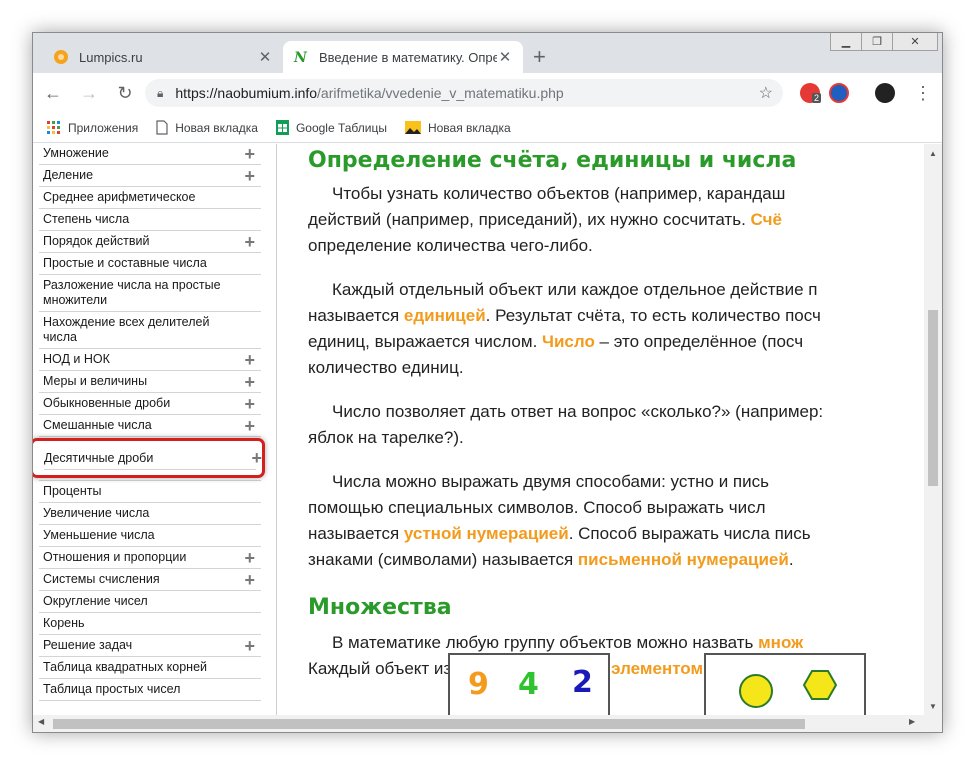  I want to click on menu-item-label: Уменьшение числа, so click(99, 535).